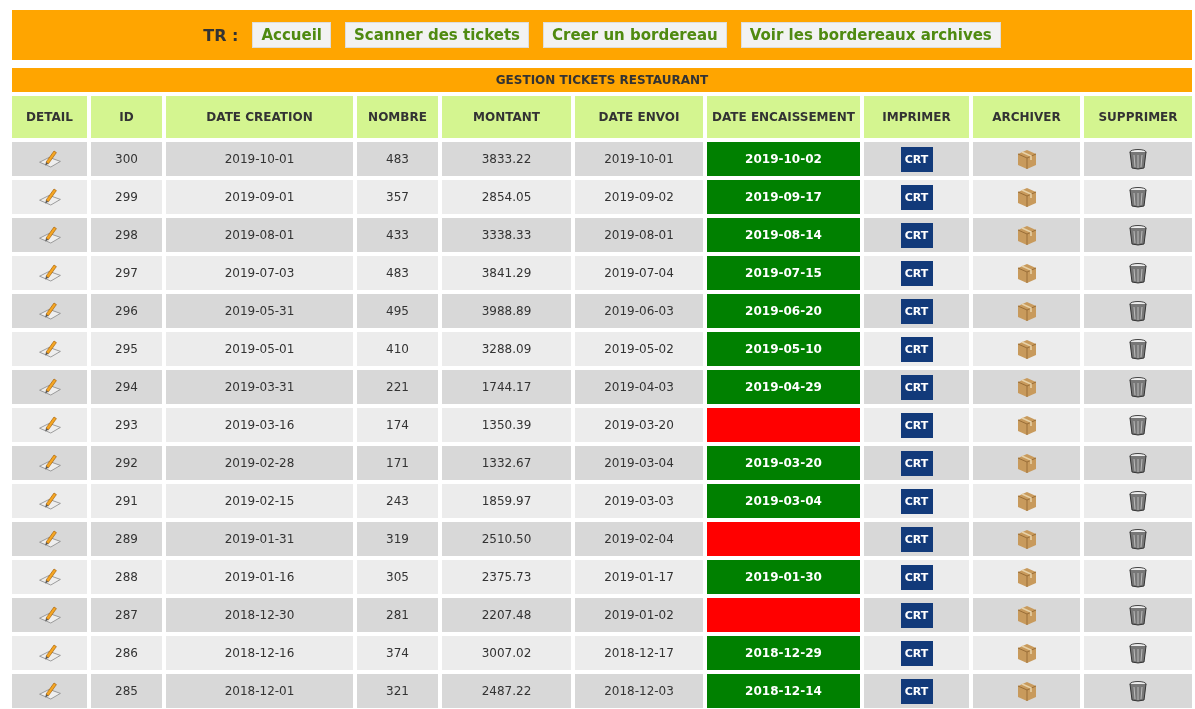 The width and height of the screenshot is (1195, 709). I want to click on table-cell: 288, so click(126, 577).